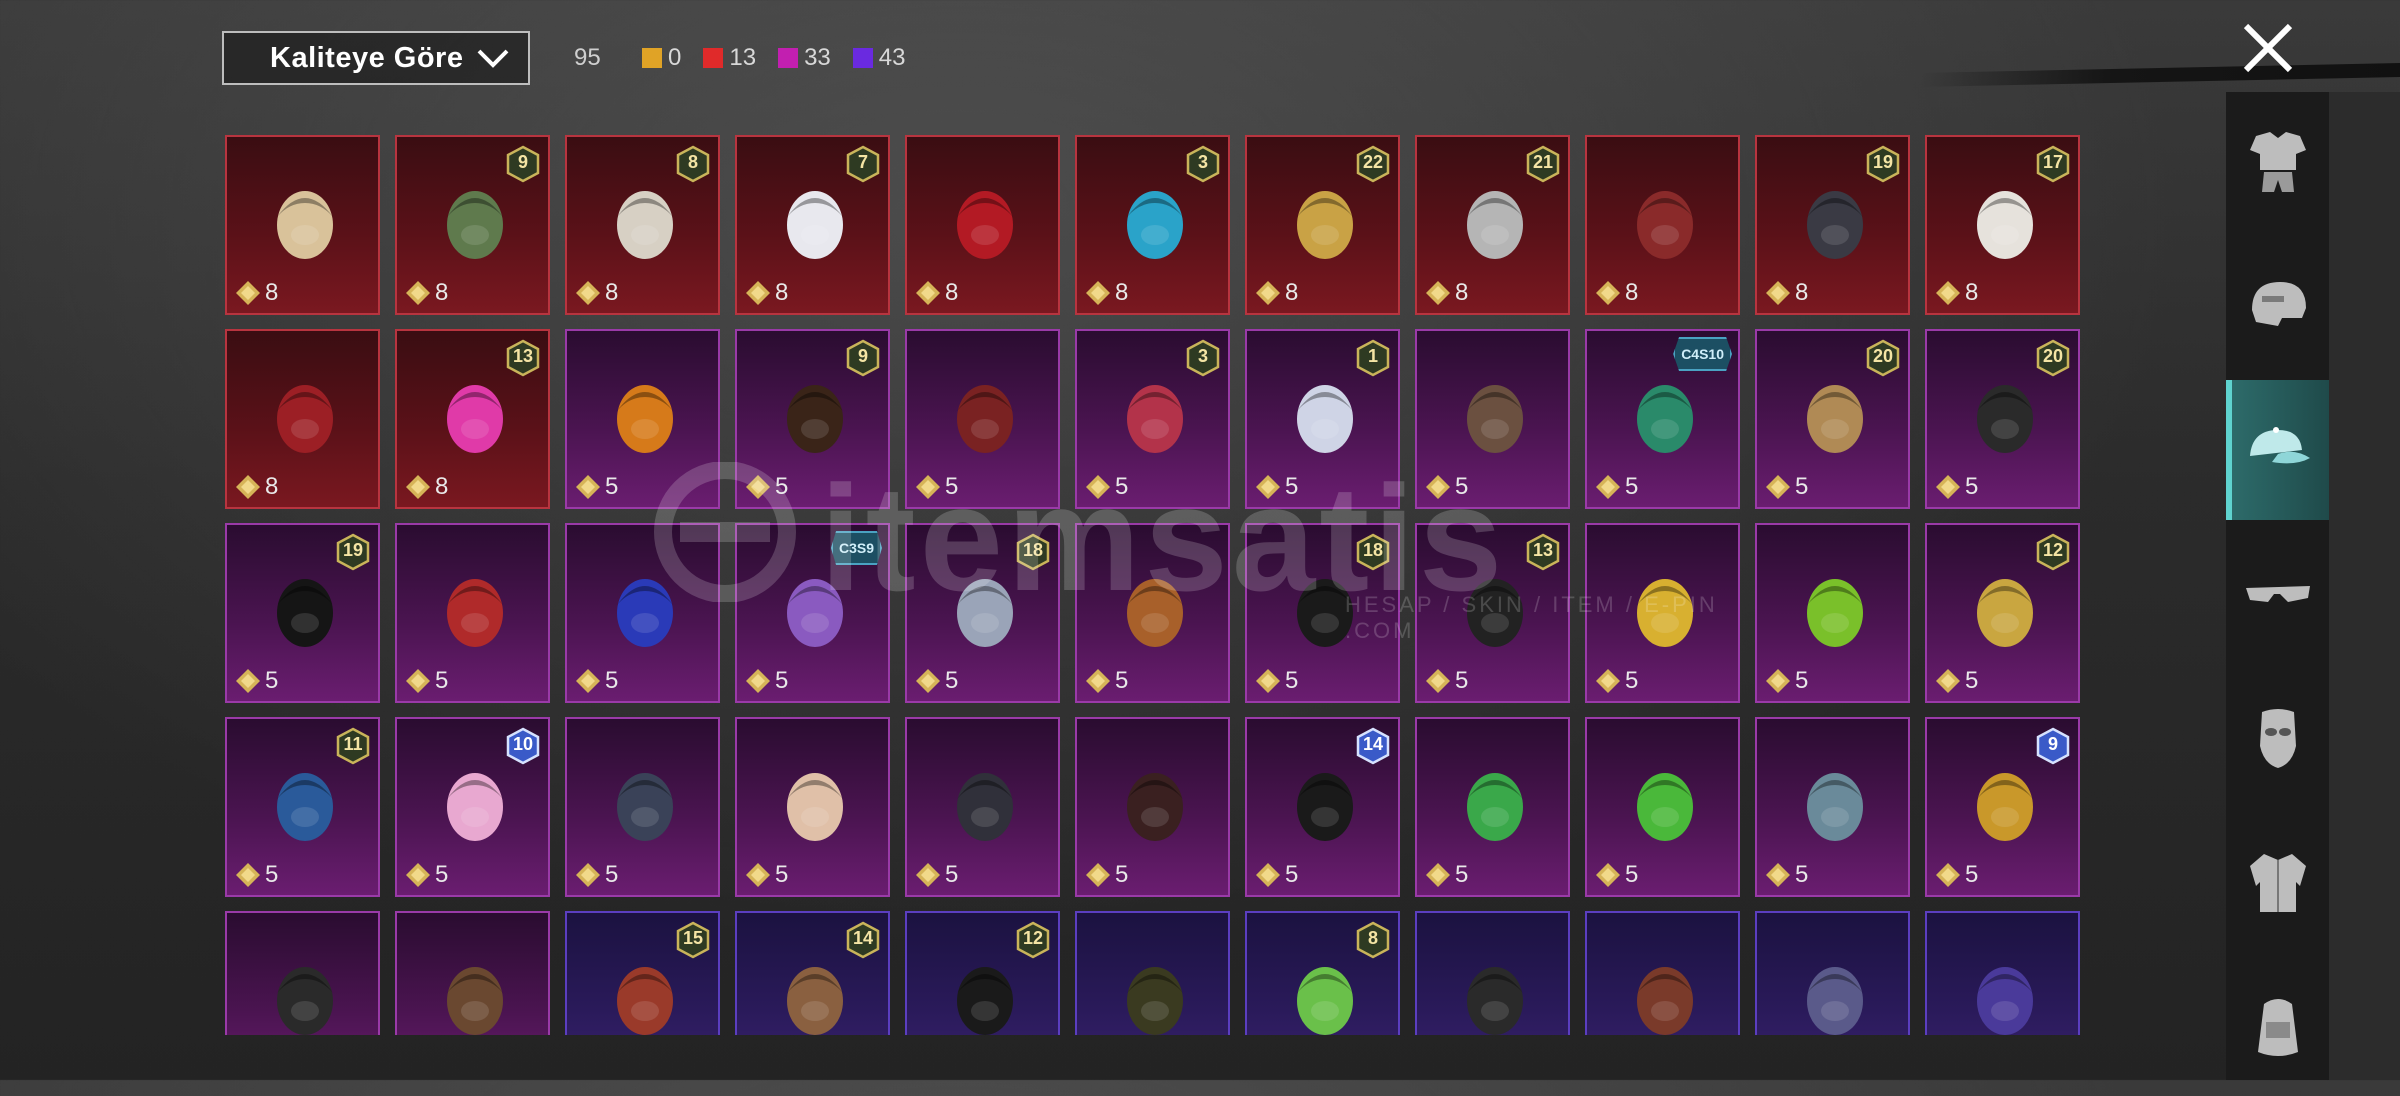 The height and width of the screenshot is (1096, 2400). What do you see at coordinates (812, 973) in the screenshot?
I see `item-card: 14` at bounding box center [812, 973].